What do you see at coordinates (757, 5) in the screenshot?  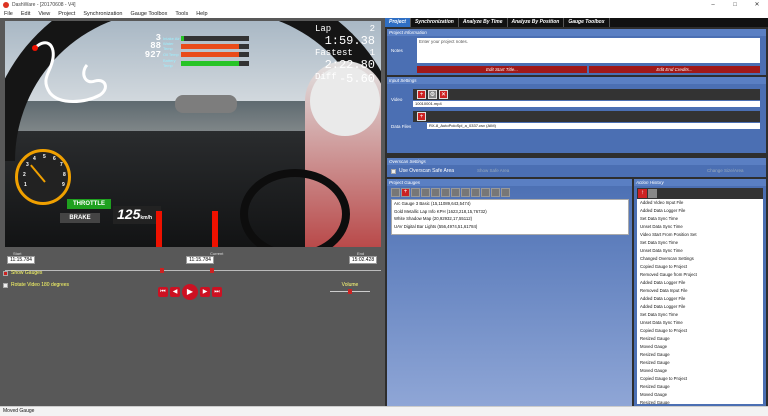 I see `close-icon: ✕` at bounding box center [757, 5].